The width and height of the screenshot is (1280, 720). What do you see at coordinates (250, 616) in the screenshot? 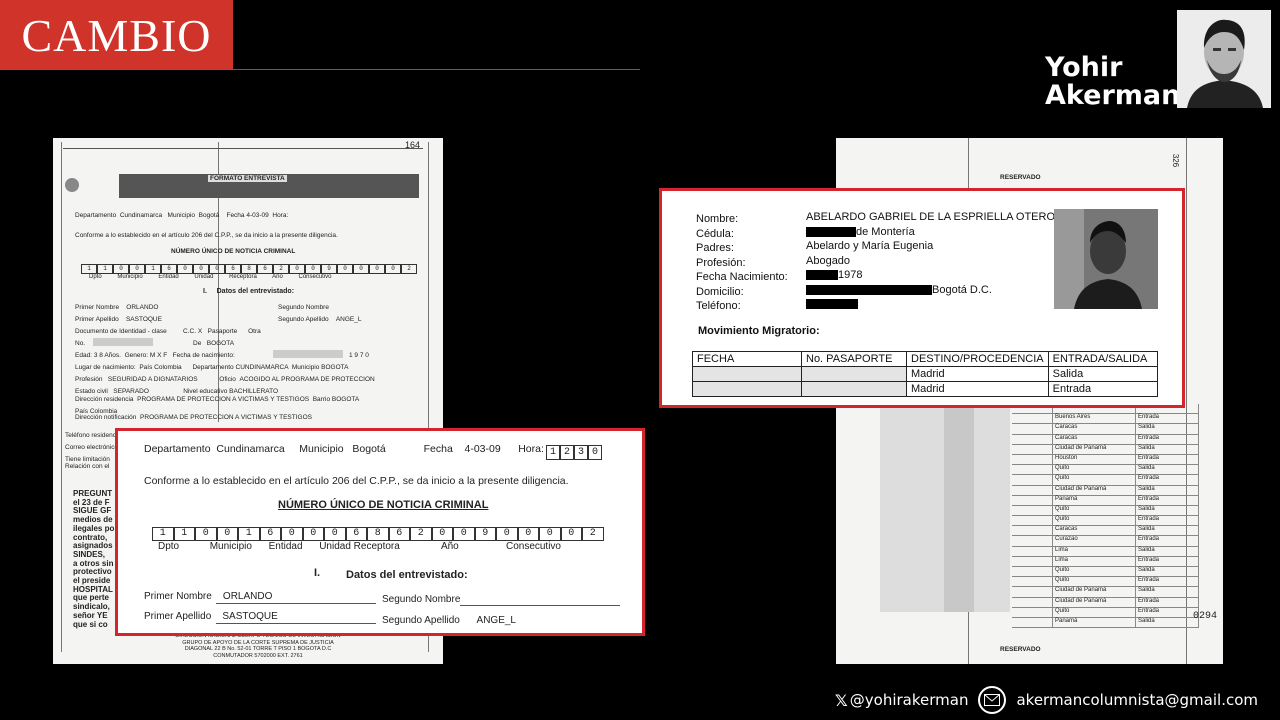
I see `primer-apellido-zoom: SASTOQUE` at bounding box center [250, 616].